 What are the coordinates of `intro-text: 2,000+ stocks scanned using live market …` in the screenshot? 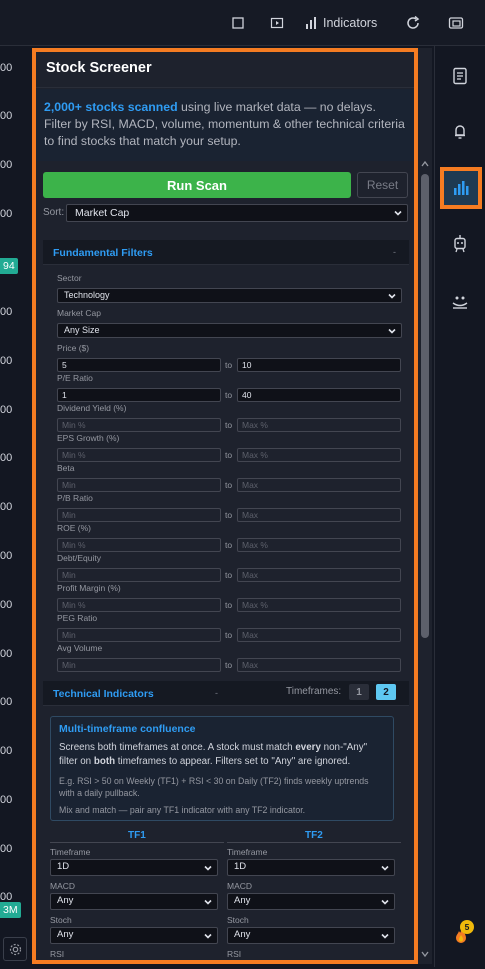 It's located at (225, 125).